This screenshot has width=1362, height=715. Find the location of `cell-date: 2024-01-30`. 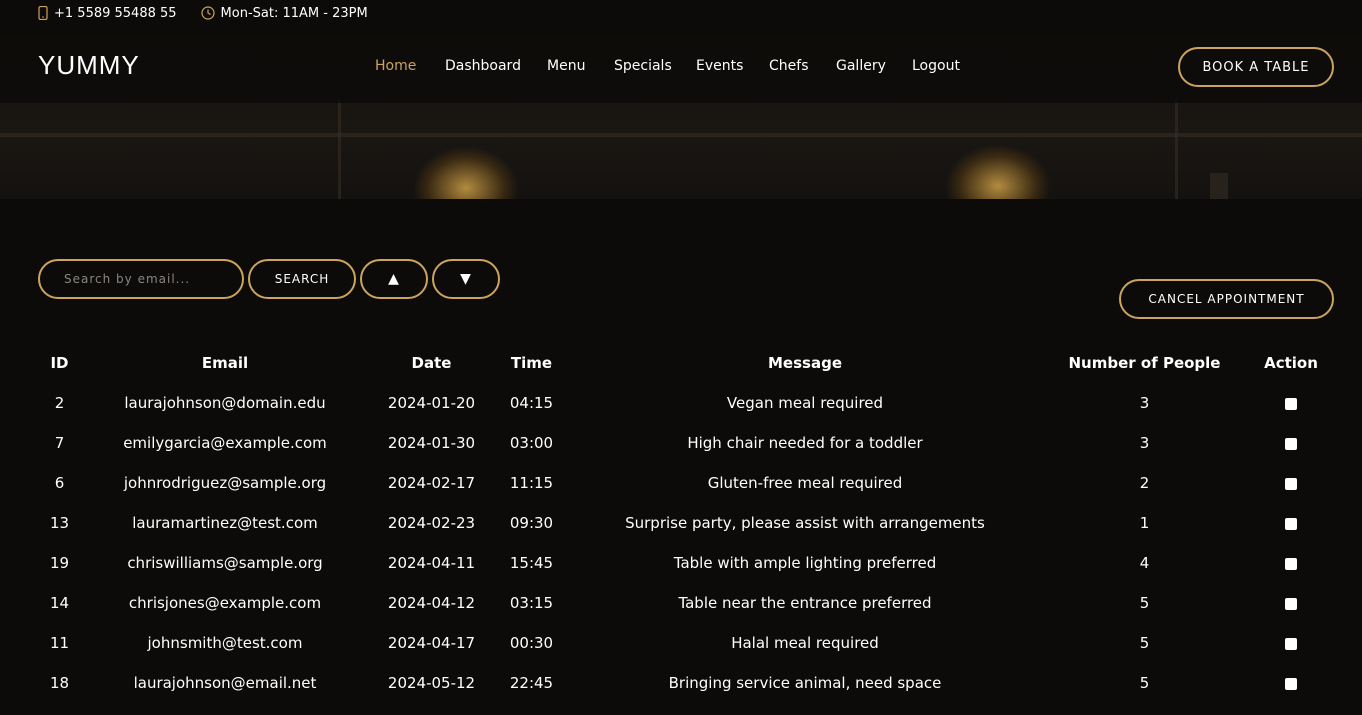

cell-date: 2024-01-30 is located at coordinates (431, 443).